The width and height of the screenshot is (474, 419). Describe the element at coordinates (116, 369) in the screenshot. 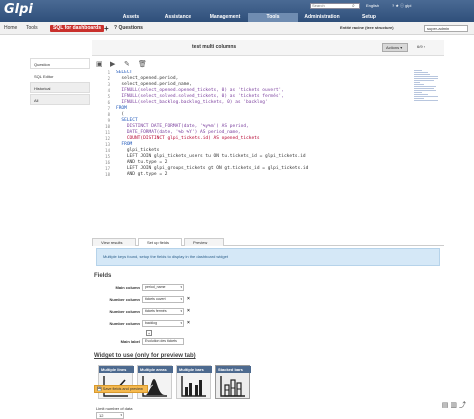

I see `widget-label: Multiple lines` at that location.